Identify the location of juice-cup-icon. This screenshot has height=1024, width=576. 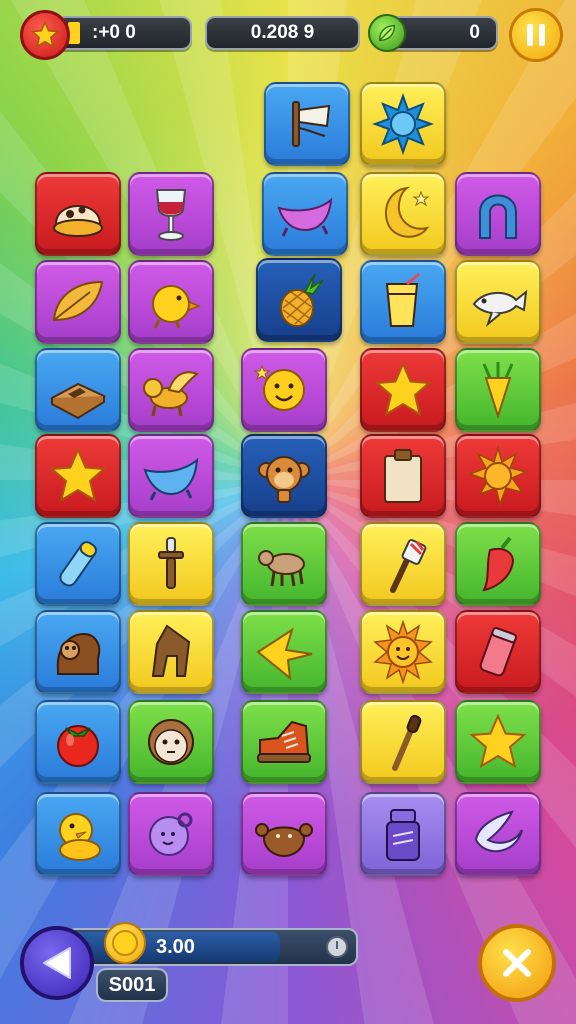
(402, 299).